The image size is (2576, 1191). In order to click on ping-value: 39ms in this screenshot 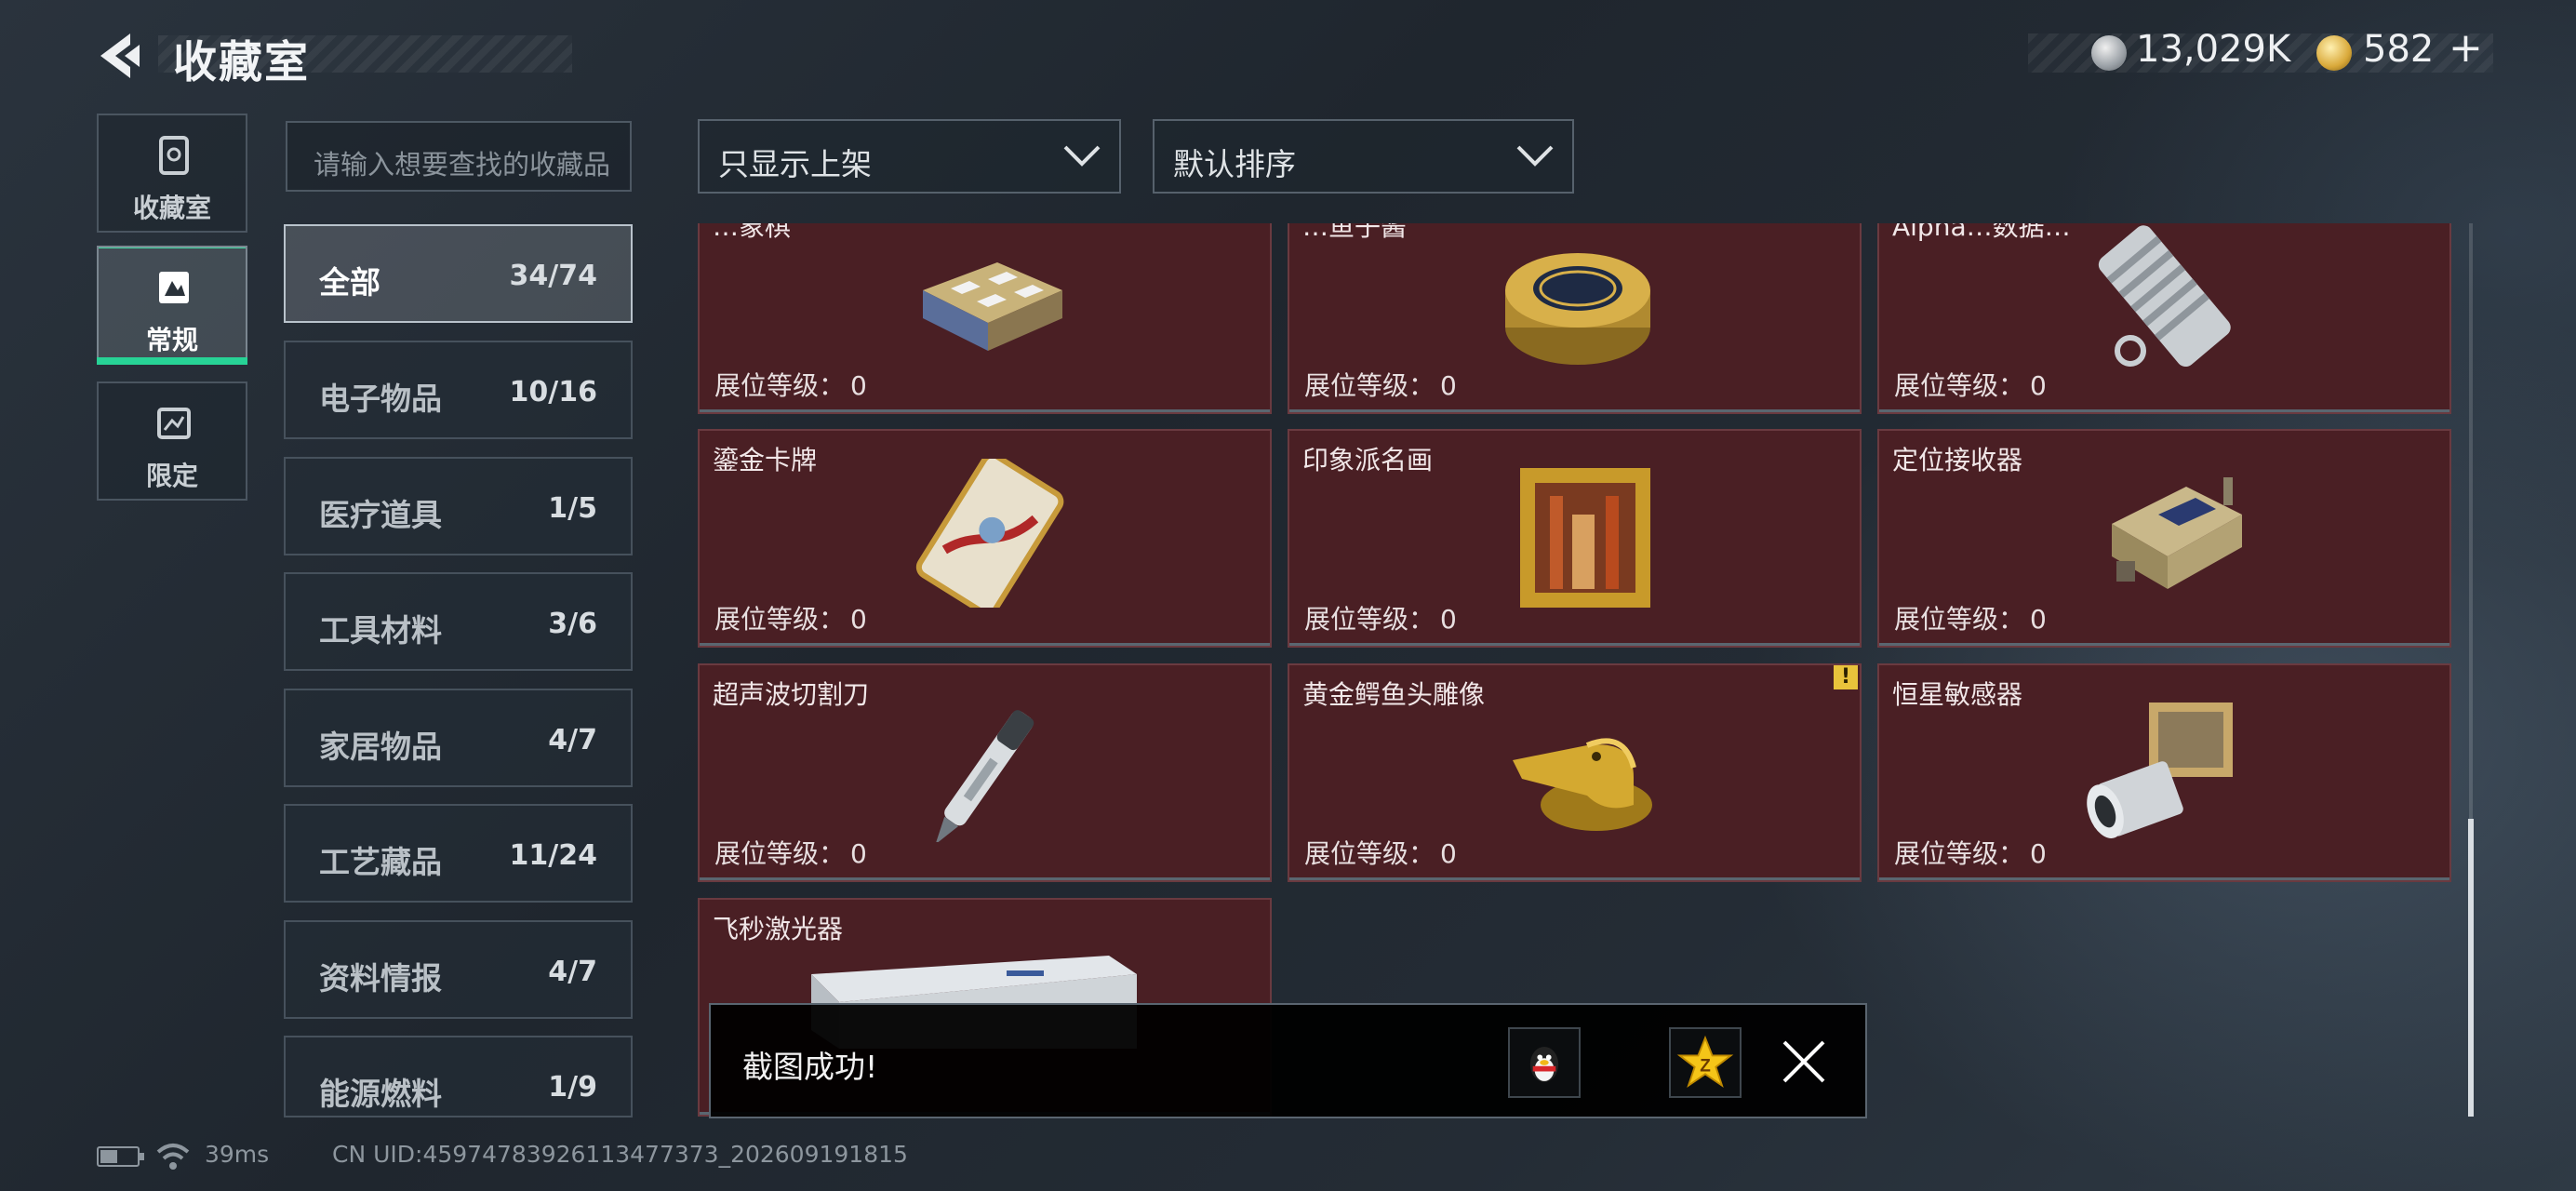, I will do `click(237, 1154)`.